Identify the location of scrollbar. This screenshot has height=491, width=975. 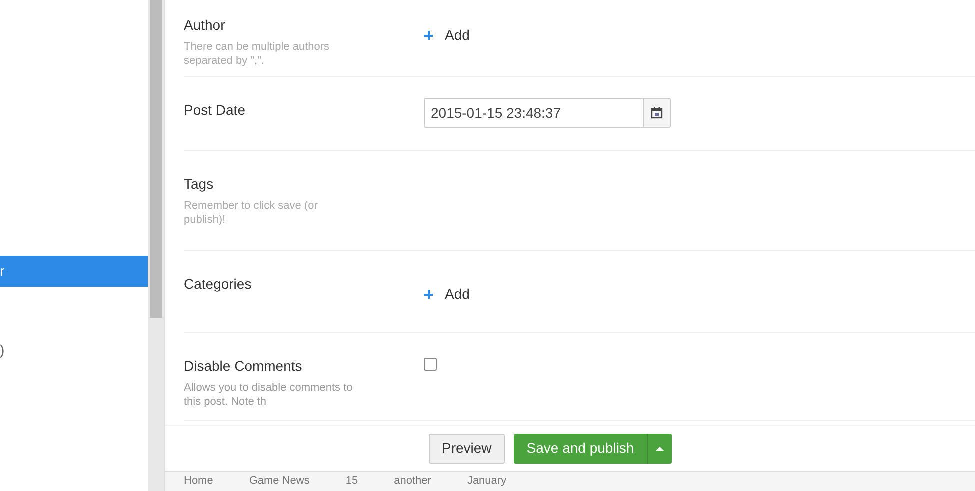
(156, 245).